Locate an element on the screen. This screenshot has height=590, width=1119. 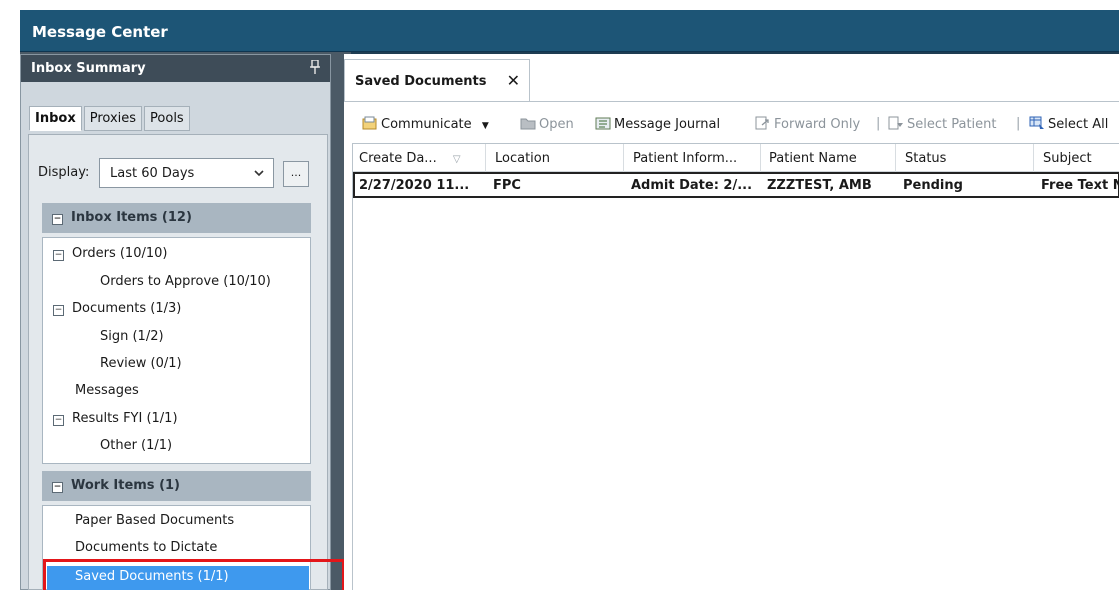
work-items-title: Work Items (1) is located at coordinates (125, 485).